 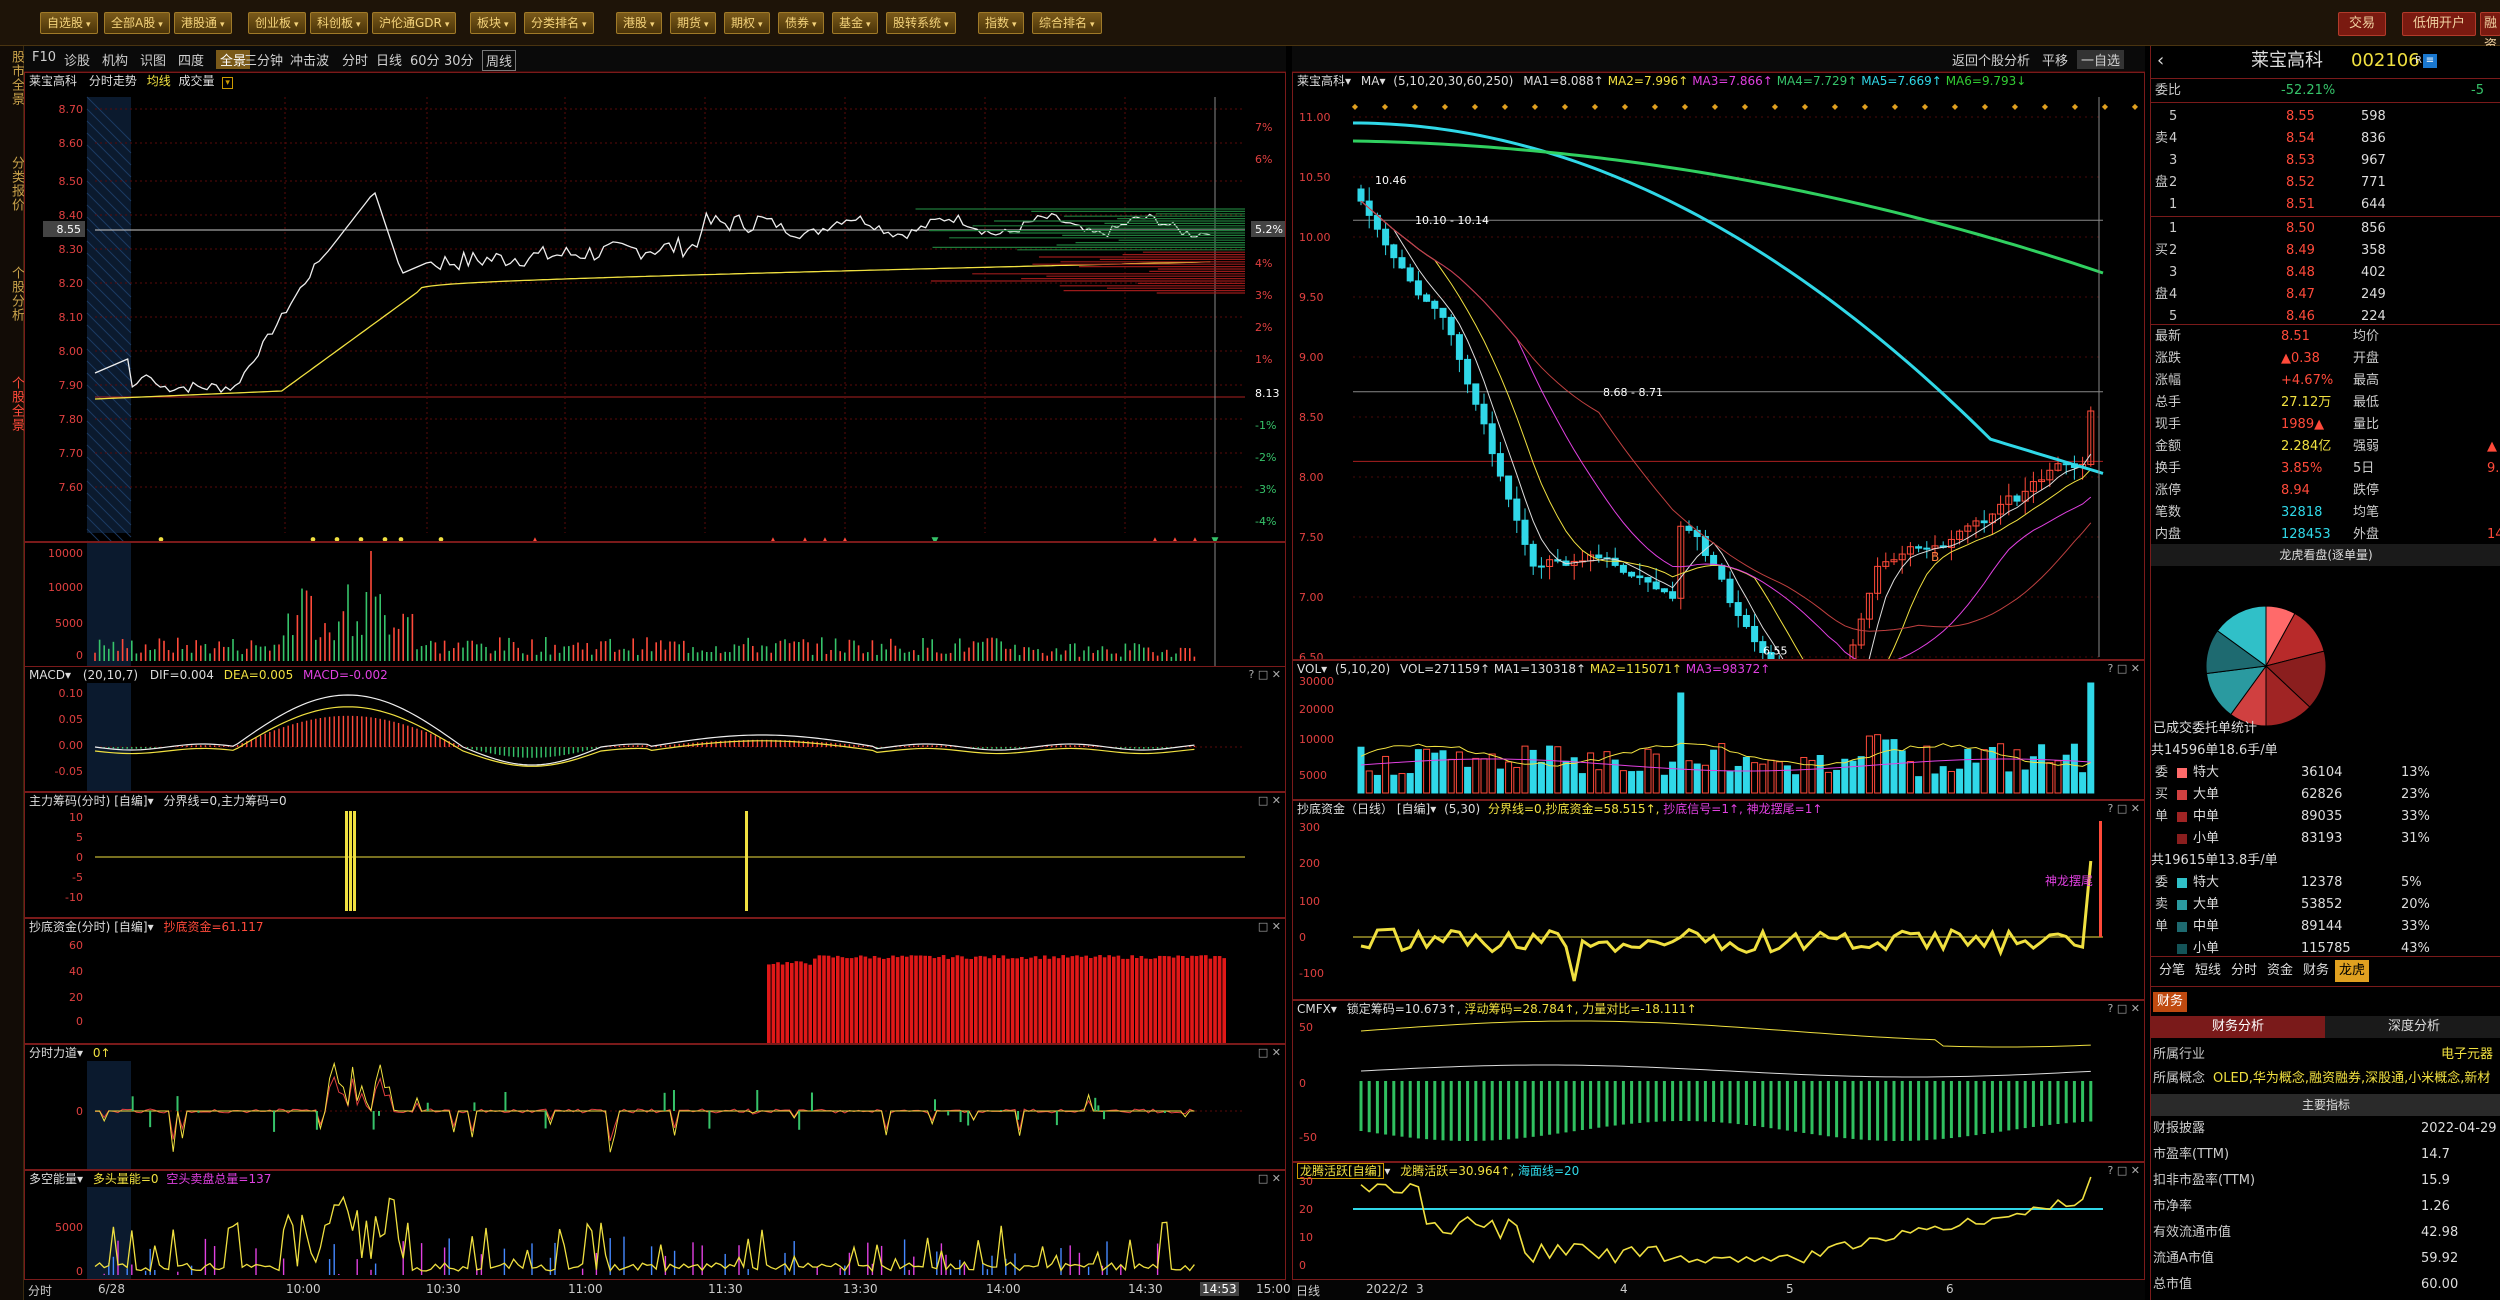 I want to click on quote-tab-1: 短线, so click(x=2208, y=971).